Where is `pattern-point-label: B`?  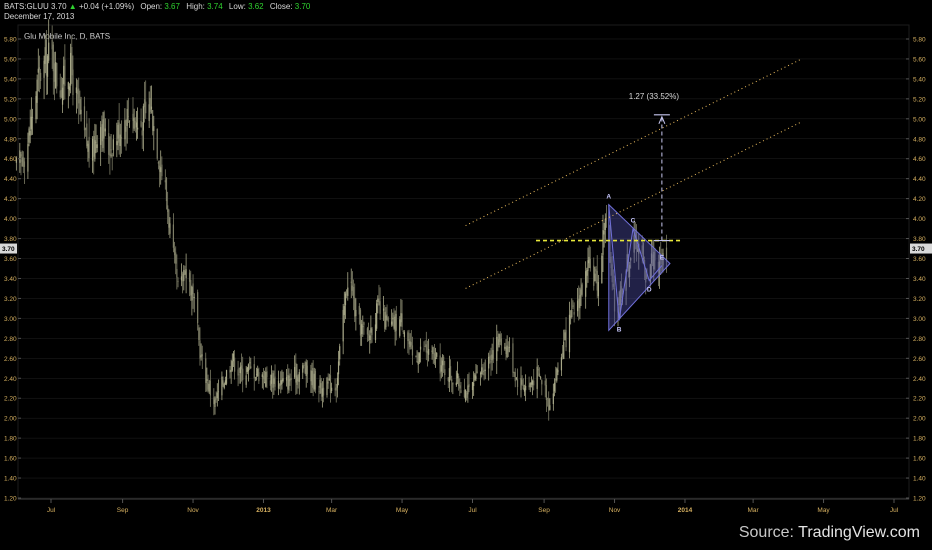
pattern-point-label: B is located at coordinates (619, 329).